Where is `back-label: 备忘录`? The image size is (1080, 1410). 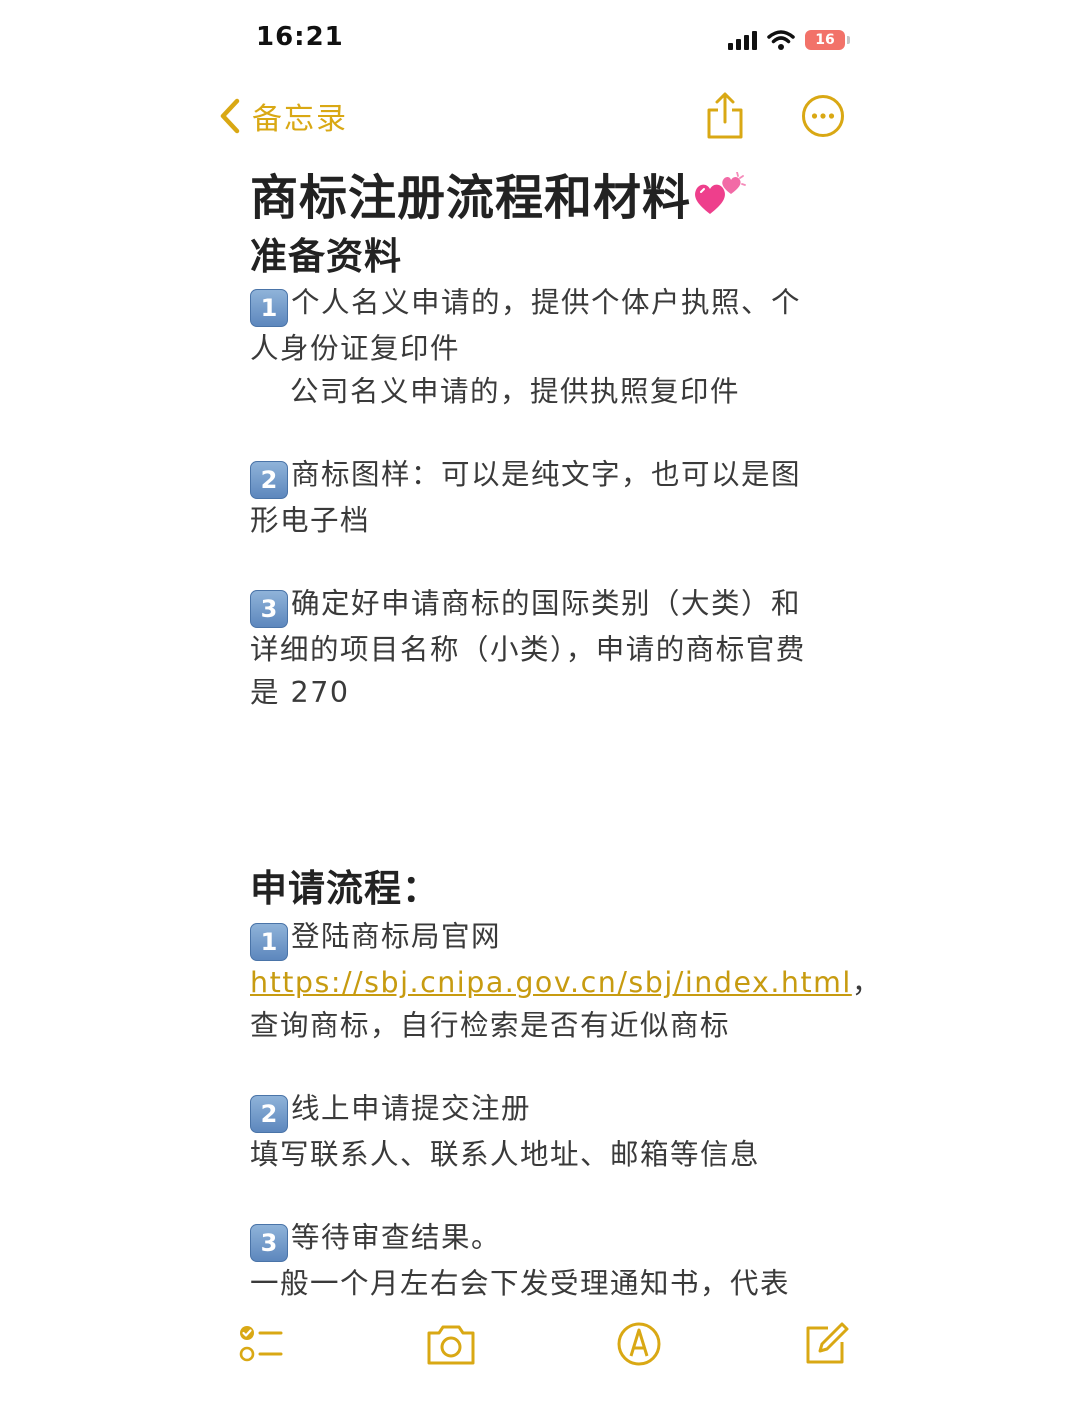 back-label: 备忘录 is located at coordinates (300, 119).